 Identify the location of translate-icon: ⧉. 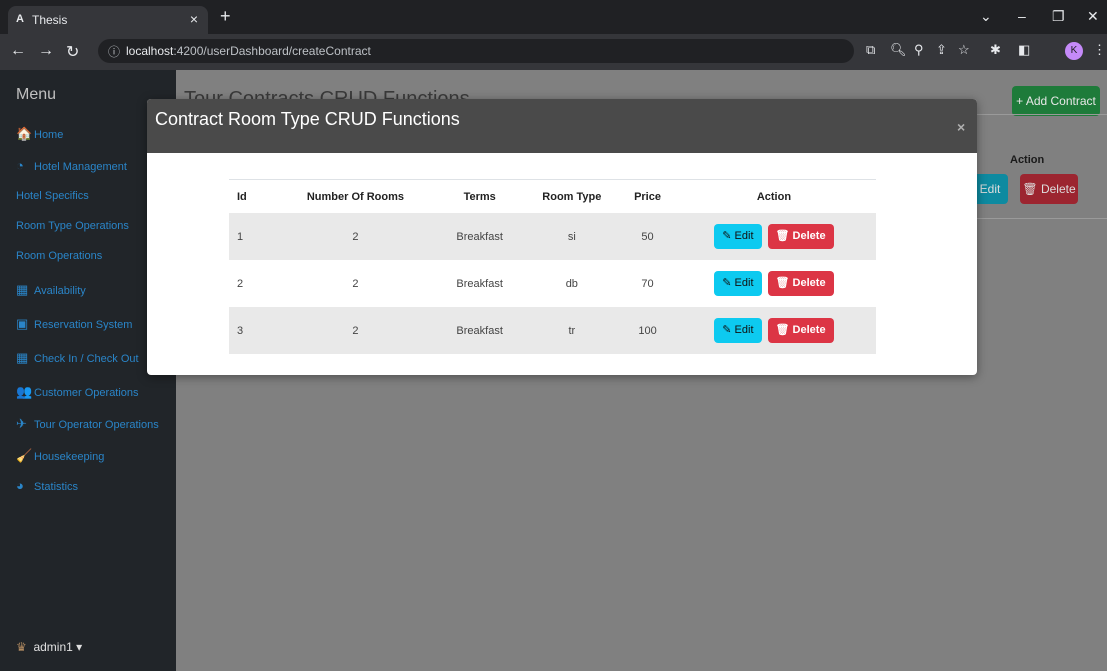
(870, 50).